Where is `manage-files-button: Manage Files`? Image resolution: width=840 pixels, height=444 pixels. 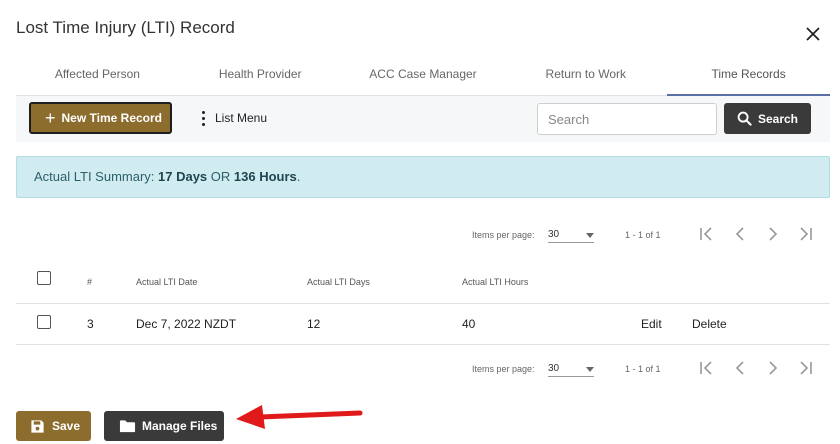
manage-files-button: Manage Files is located at coordinates (164, 426).